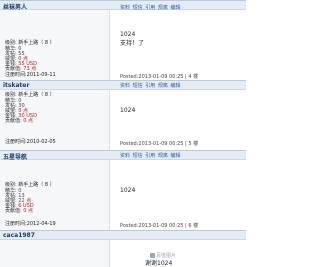  I want to click on posted-time: Posted:2013-01-09 00:25 | 5 楼, so click(159, 144).